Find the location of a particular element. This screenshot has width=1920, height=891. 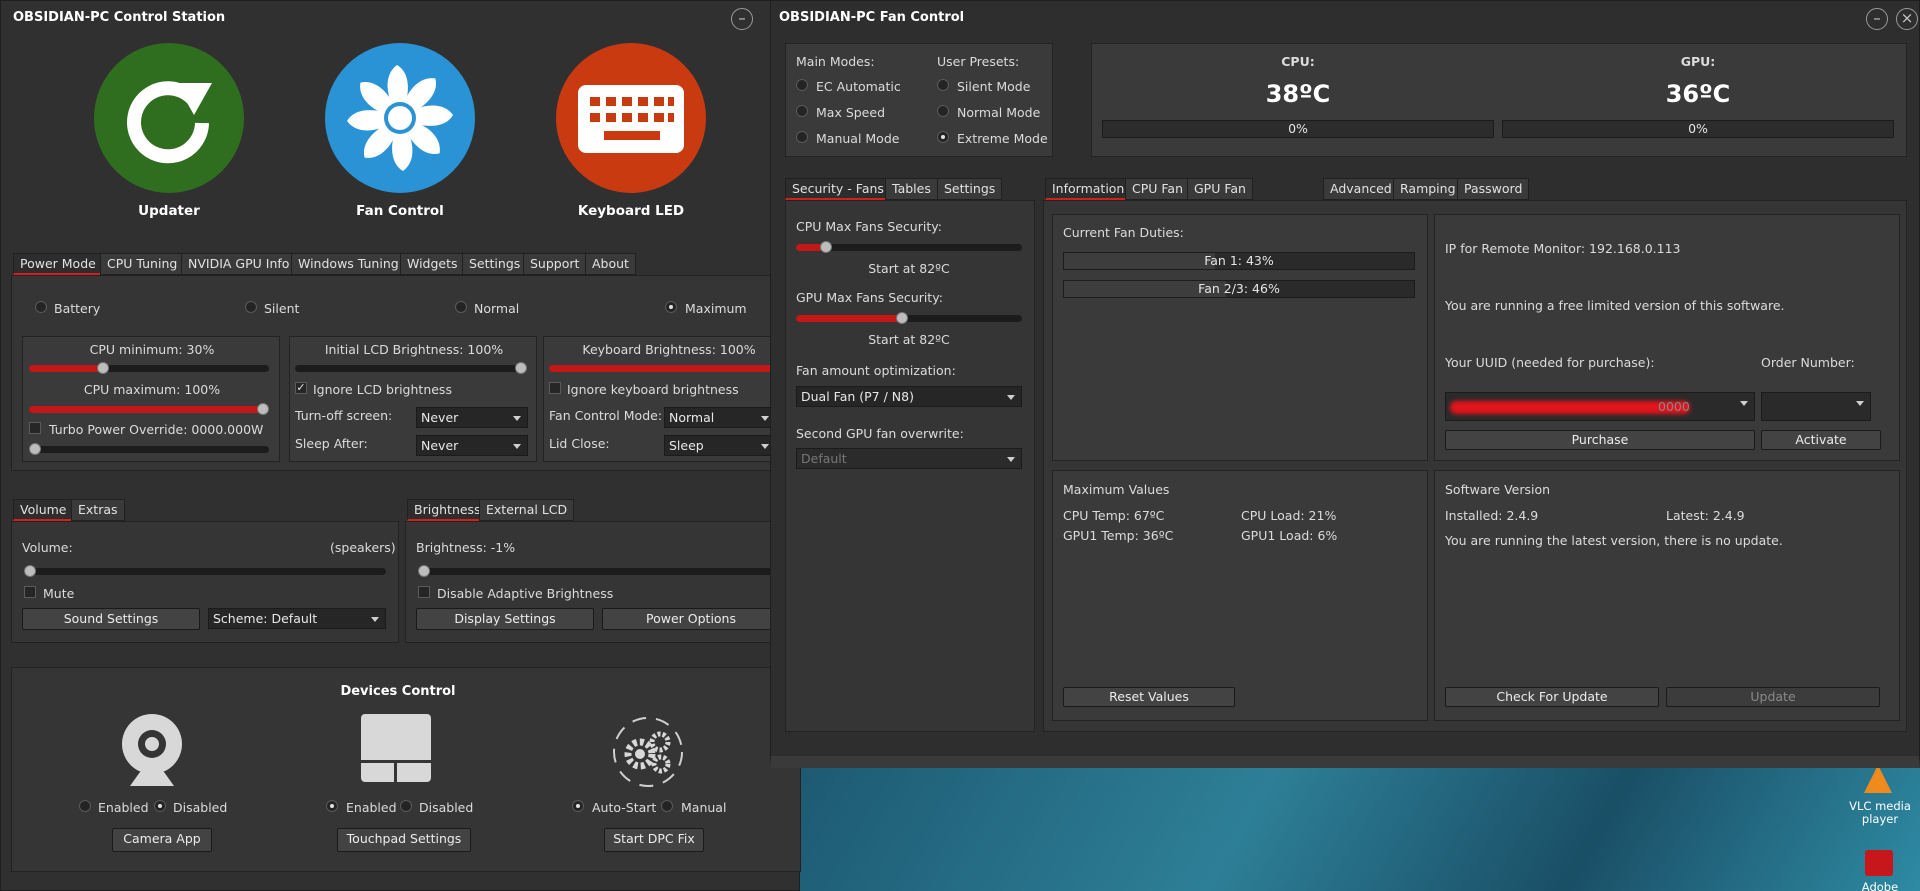

update-button: Update is located at coordinates (1773, 697).